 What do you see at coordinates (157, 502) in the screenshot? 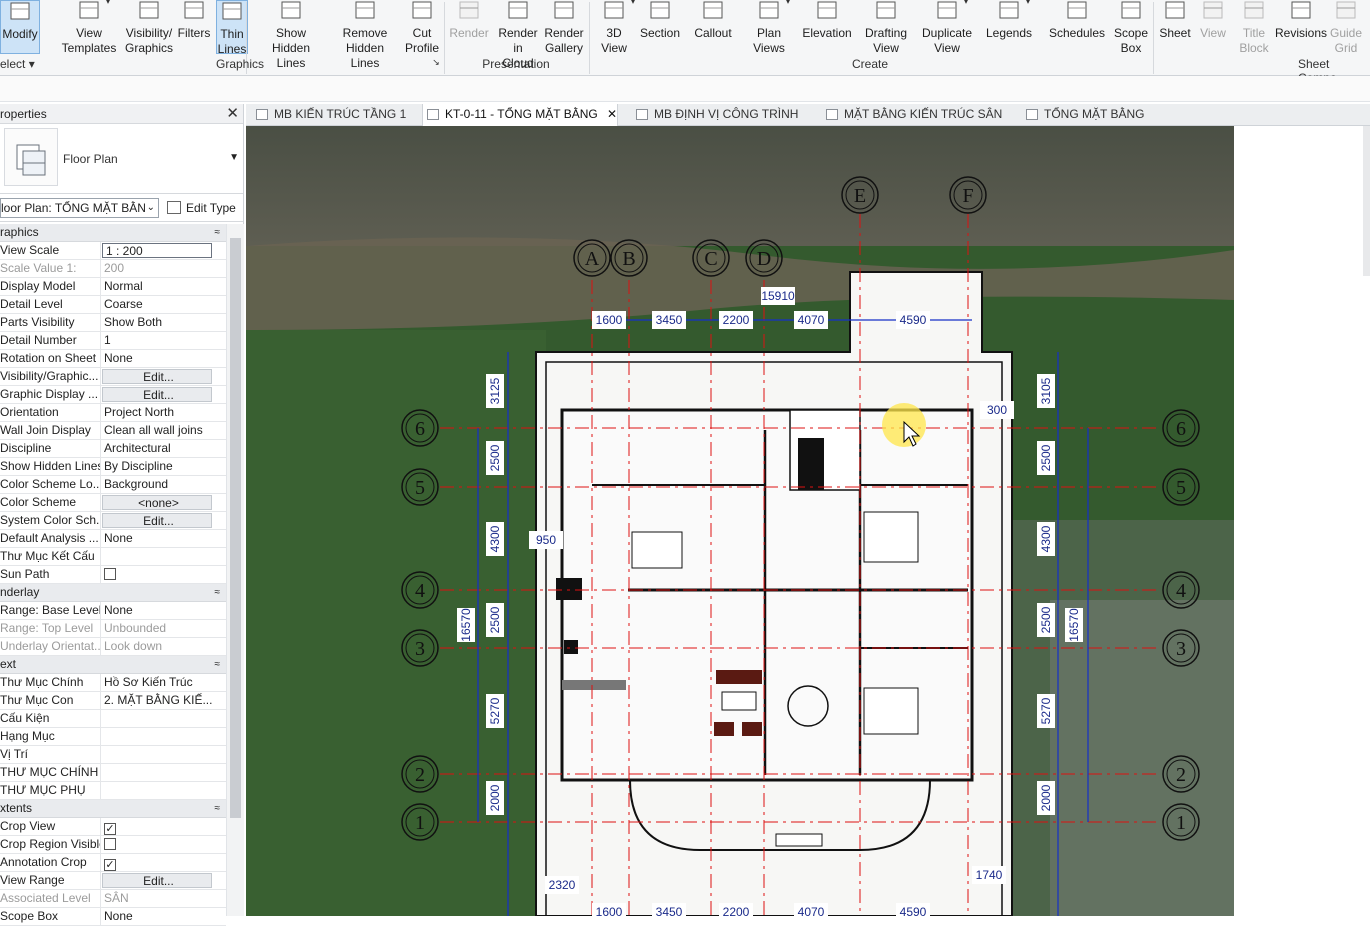
I see `edit-button: <none>` at bounding box center [157, 502].